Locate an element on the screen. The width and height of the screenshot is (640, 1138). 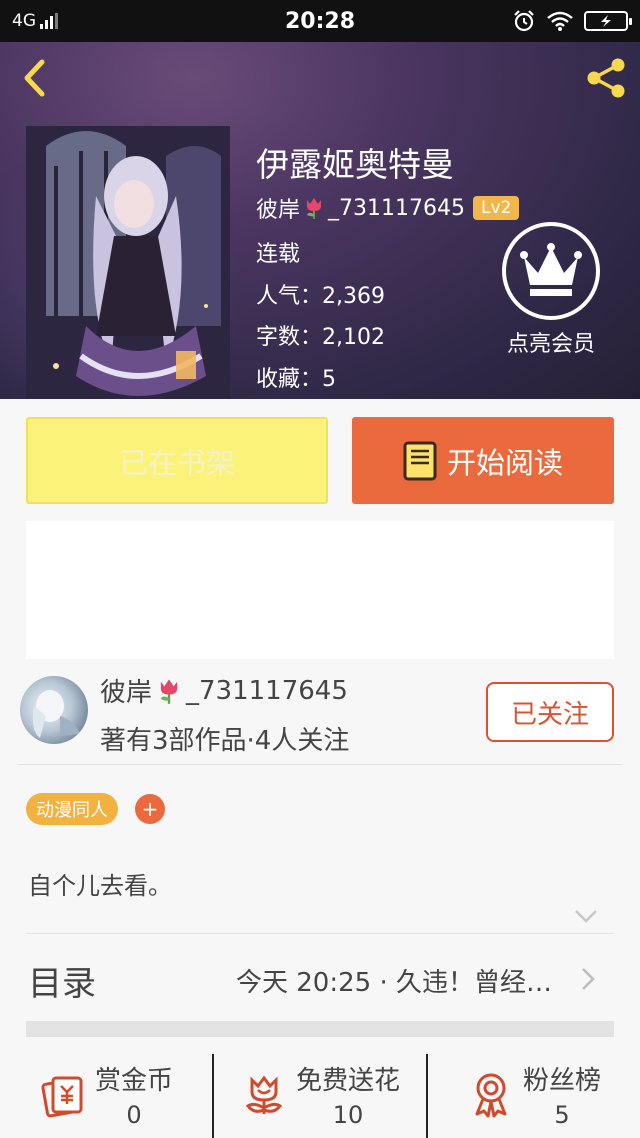
reward-coin-icon is located at coordinates (62, 1097).